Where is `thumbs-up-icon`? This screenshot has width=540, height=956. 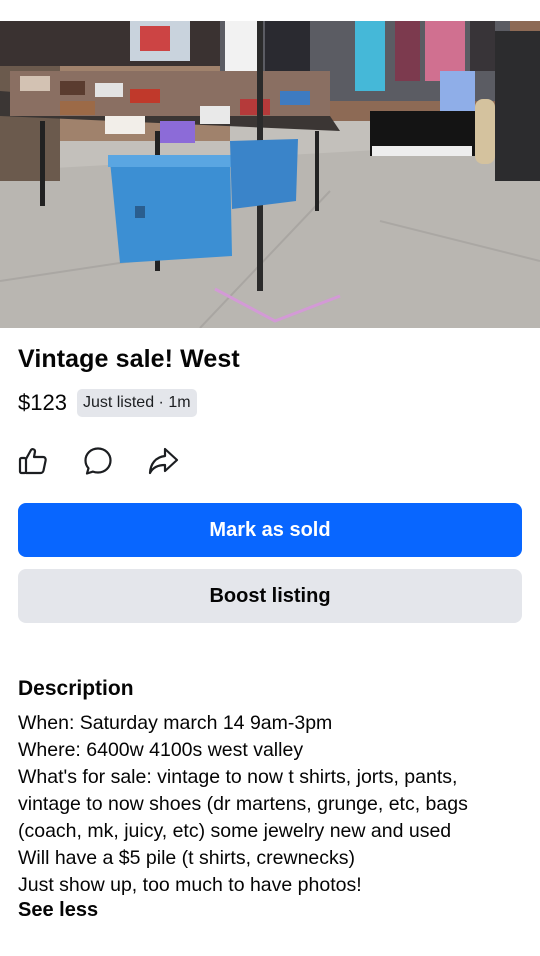
thumbs-up-icon is located at coordinates (32, 461).